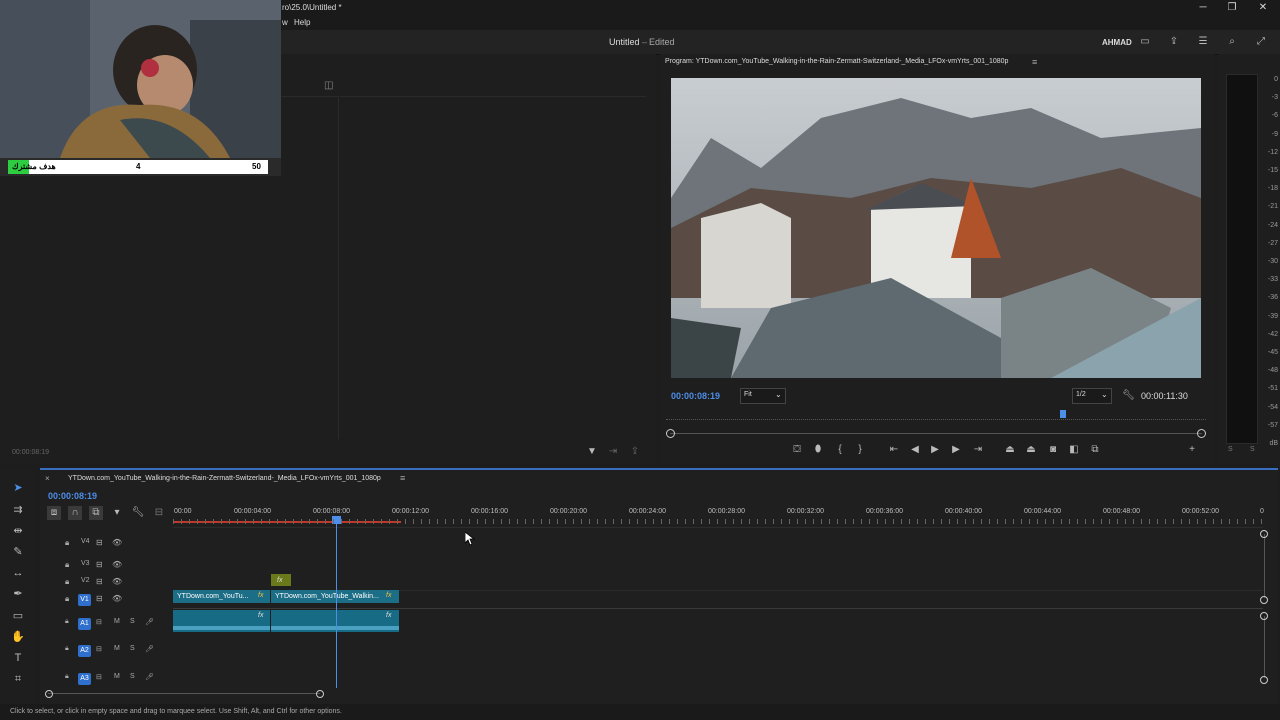 This screenshot has width=1280, height=720. Describe the element at coordinates (138, 513) in the screenshot. I see `timeline-settings-icon: 🔧︎` at that location.